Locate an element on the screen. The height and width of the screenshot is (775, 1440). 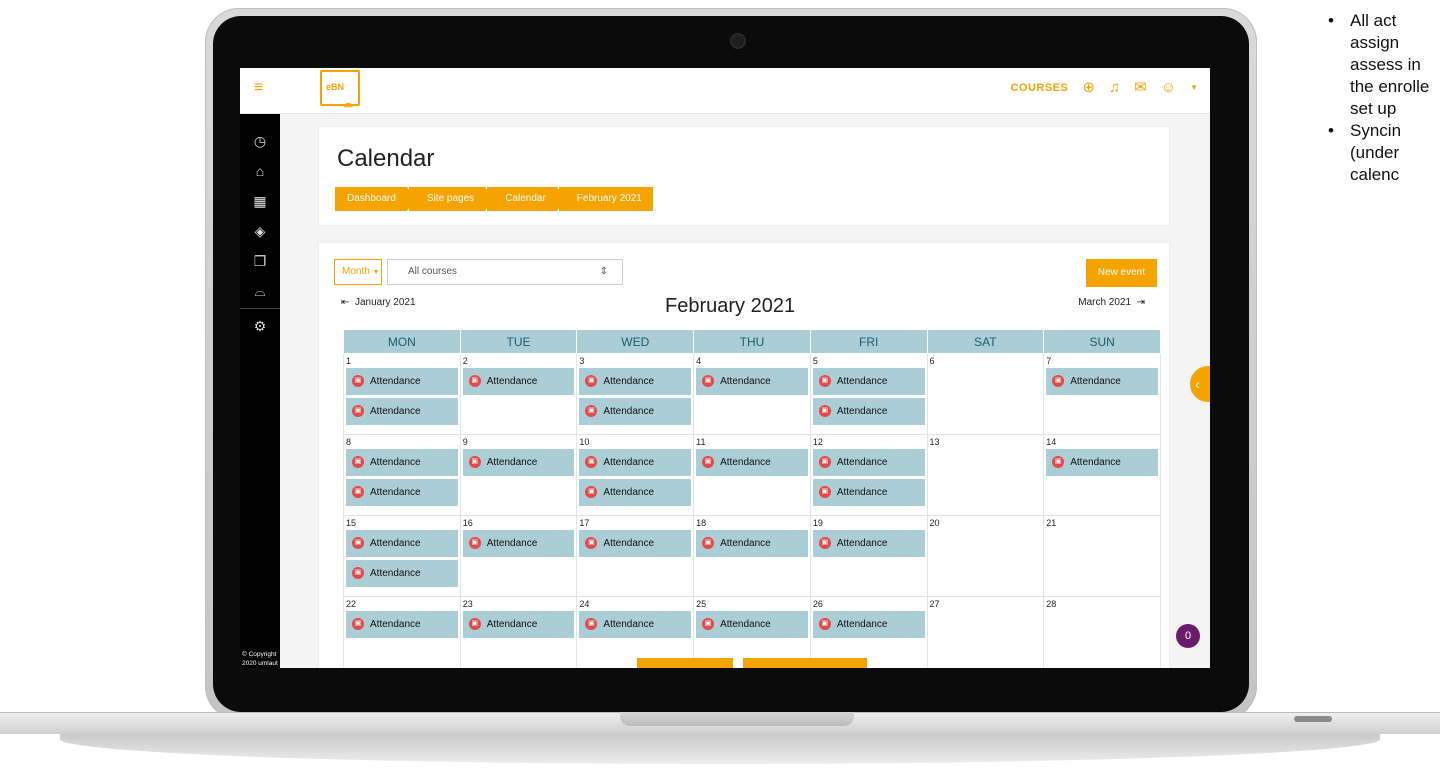
calendar-day-cell: 3 ▣ Attendance ▣ Attendance is located at coordinates (635, 394).